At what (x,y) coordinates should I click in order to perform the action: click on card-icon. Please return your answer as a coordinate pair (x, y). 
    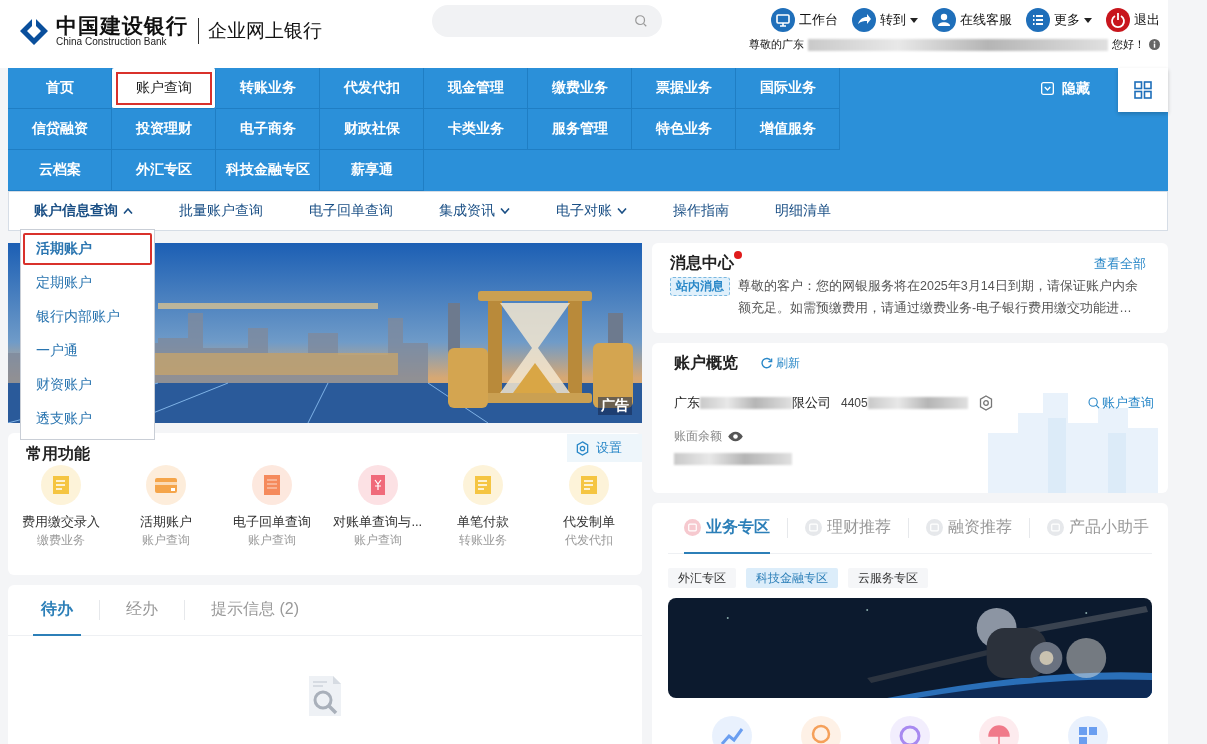
    Looking at the image, I should click on (166, 485).